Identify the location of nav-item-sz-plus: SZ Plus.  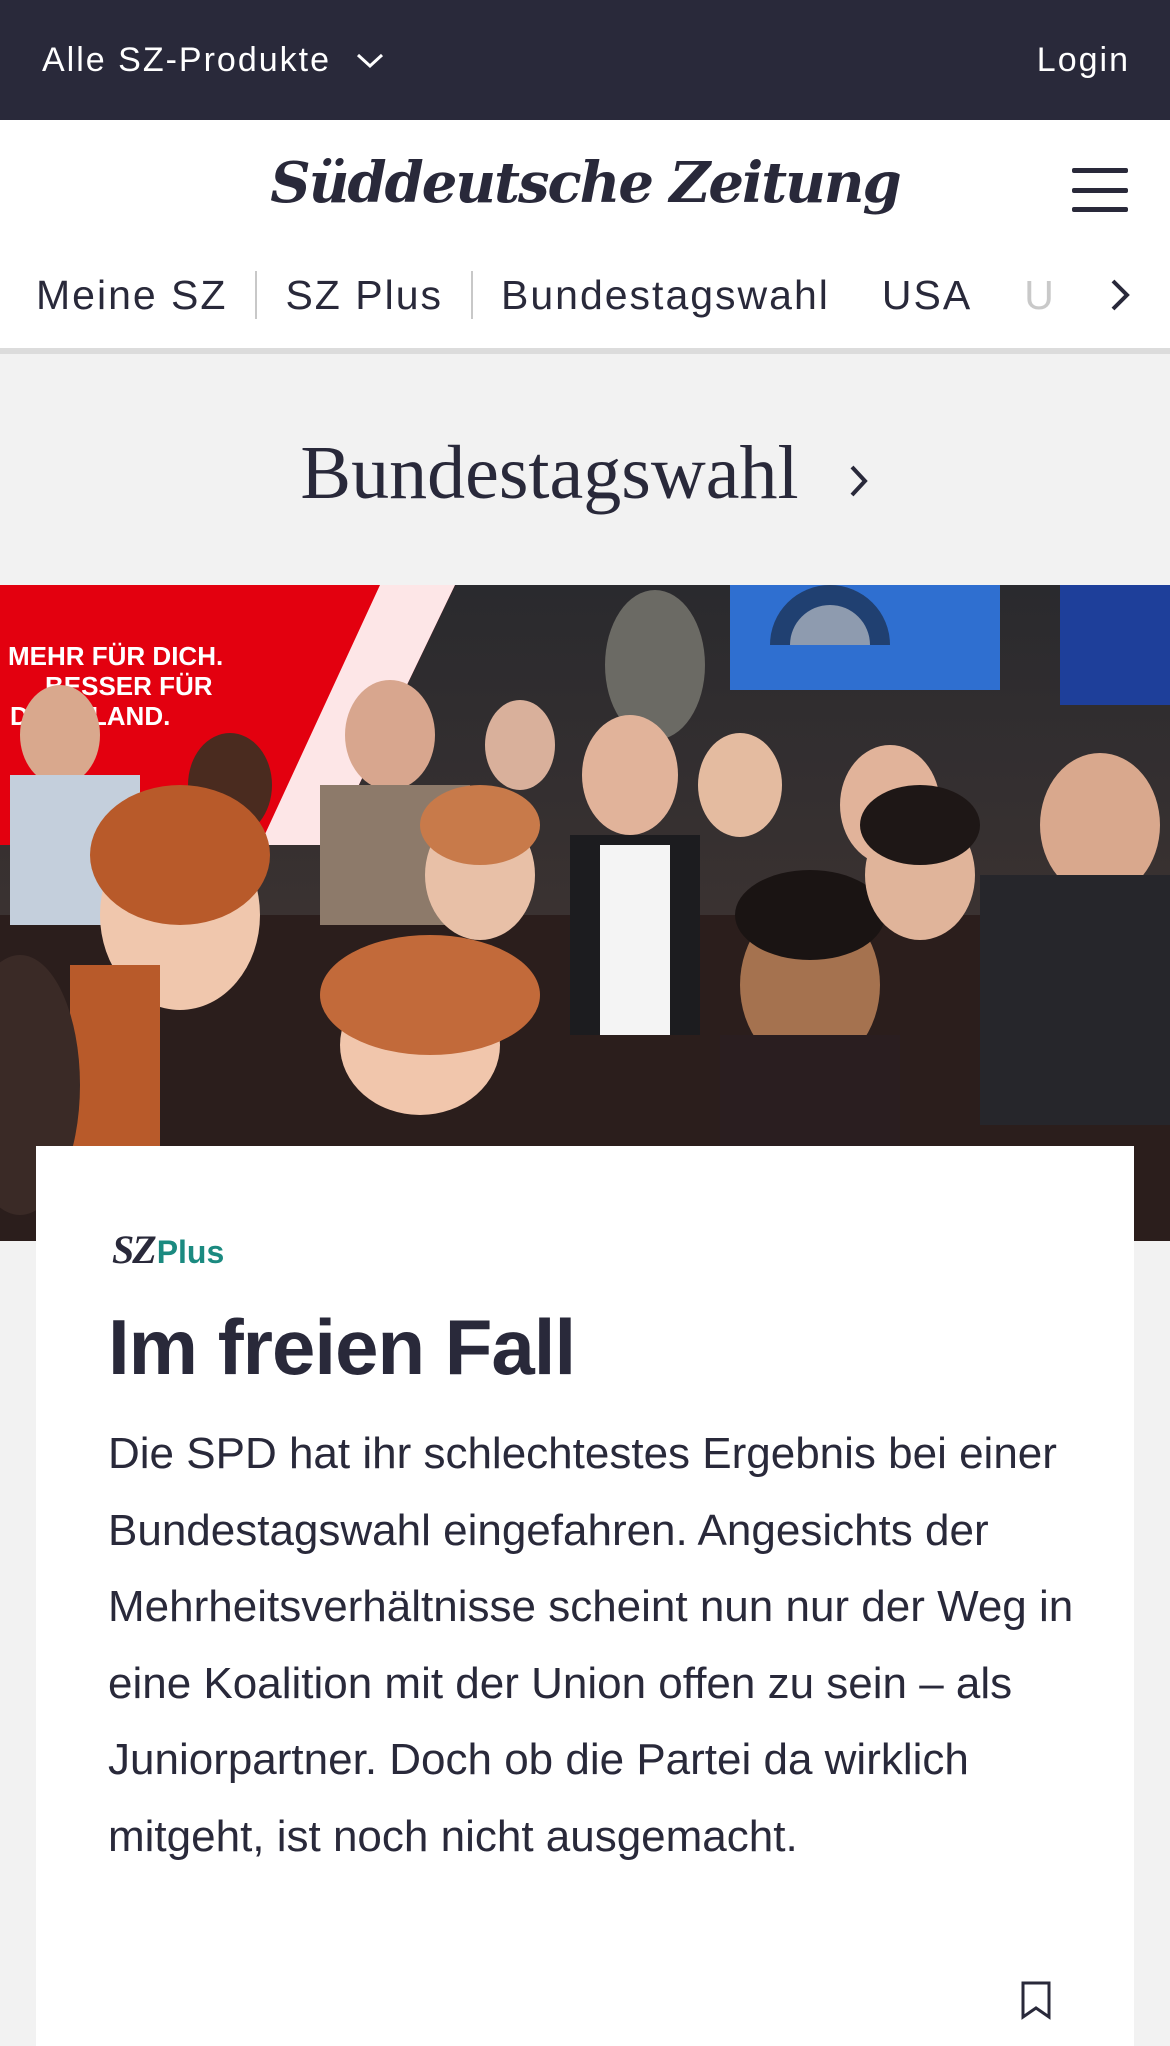
(364, 295).